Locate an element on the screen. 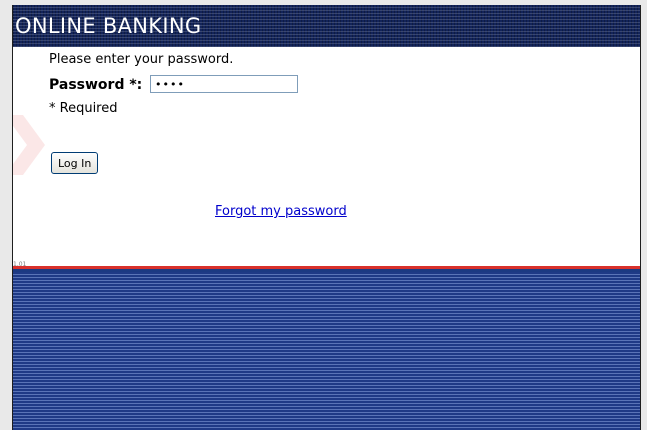 This screenshot has width=647, height=430. login-button: Log In is located at coordinates (75, 163).